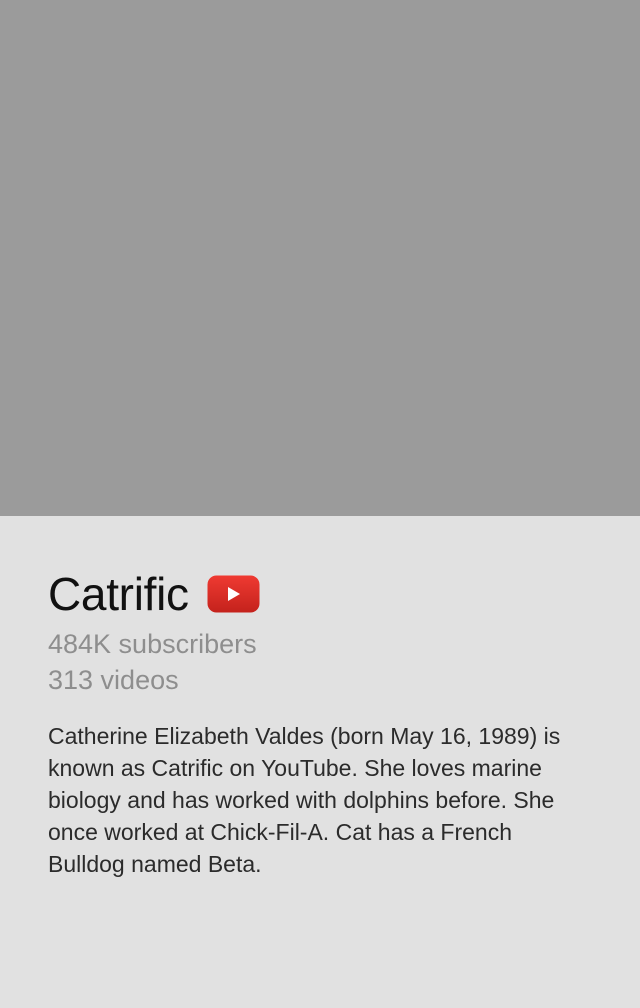  What do you see at coordinates (152, 644) in the screenshot?
I see `subscriber-count: 484K subscribers` at bounding box center [152, 644].